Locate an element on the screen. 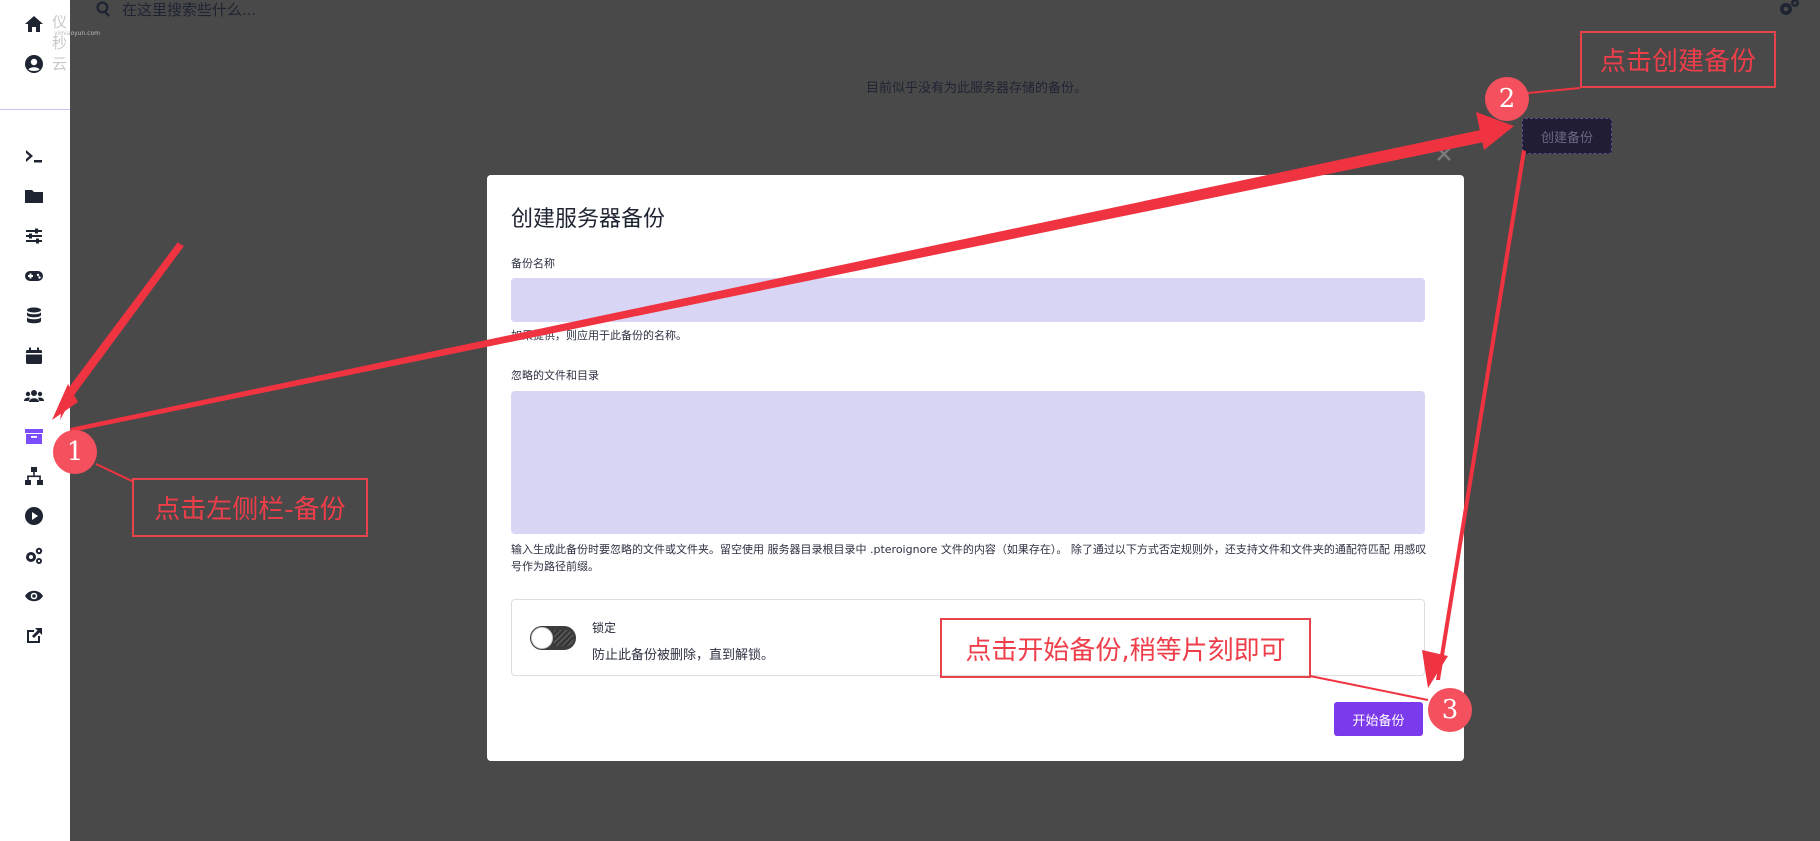 This screenshot has width=1820, height=841. ignored-files-textarea is located at coordinates (968, 462).